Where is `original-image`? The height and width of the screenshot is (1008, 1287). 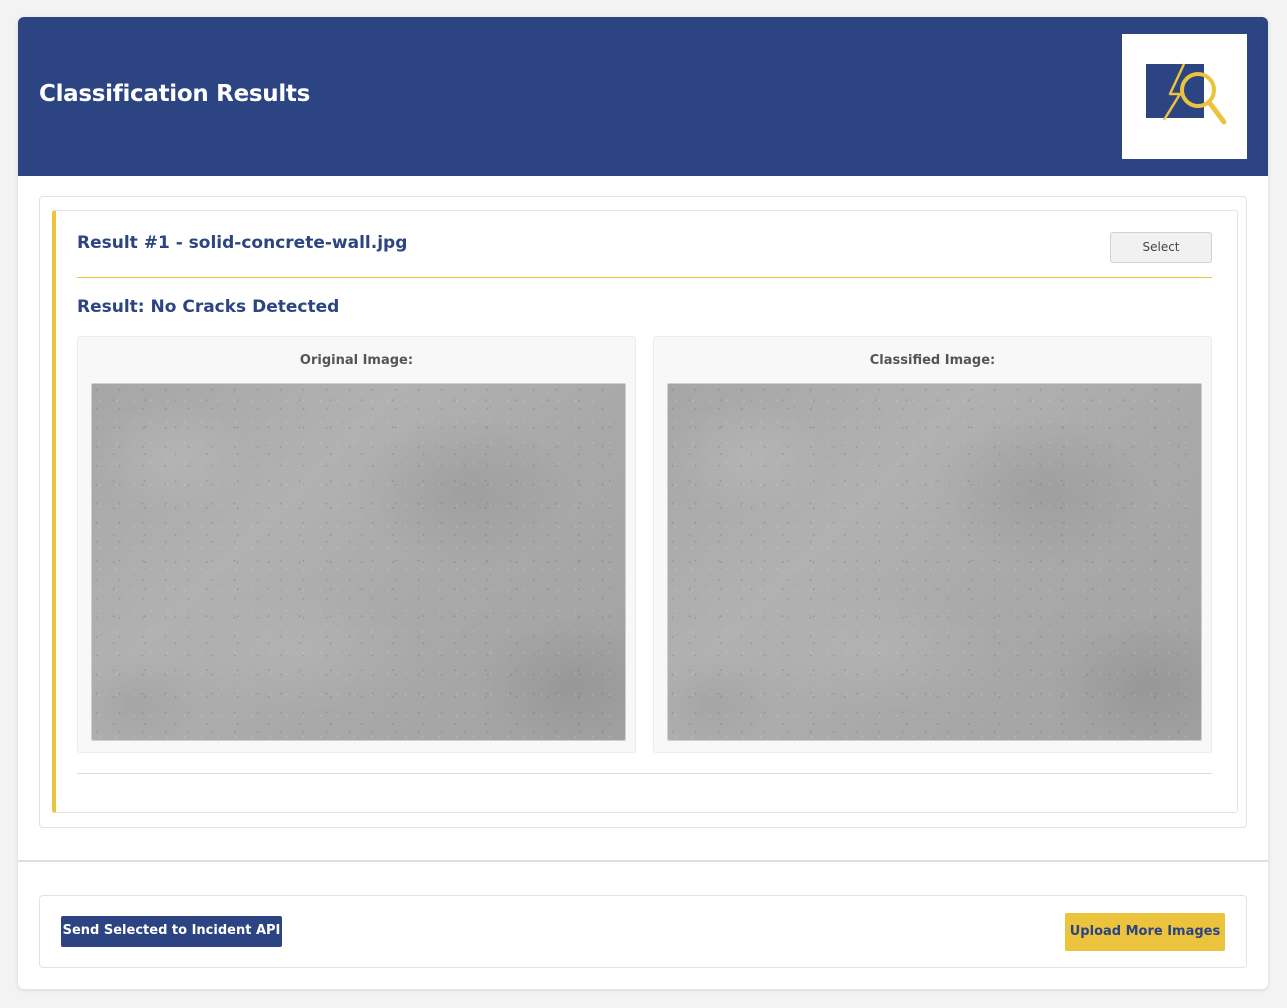 original-image is located at coordinates (358, 562).